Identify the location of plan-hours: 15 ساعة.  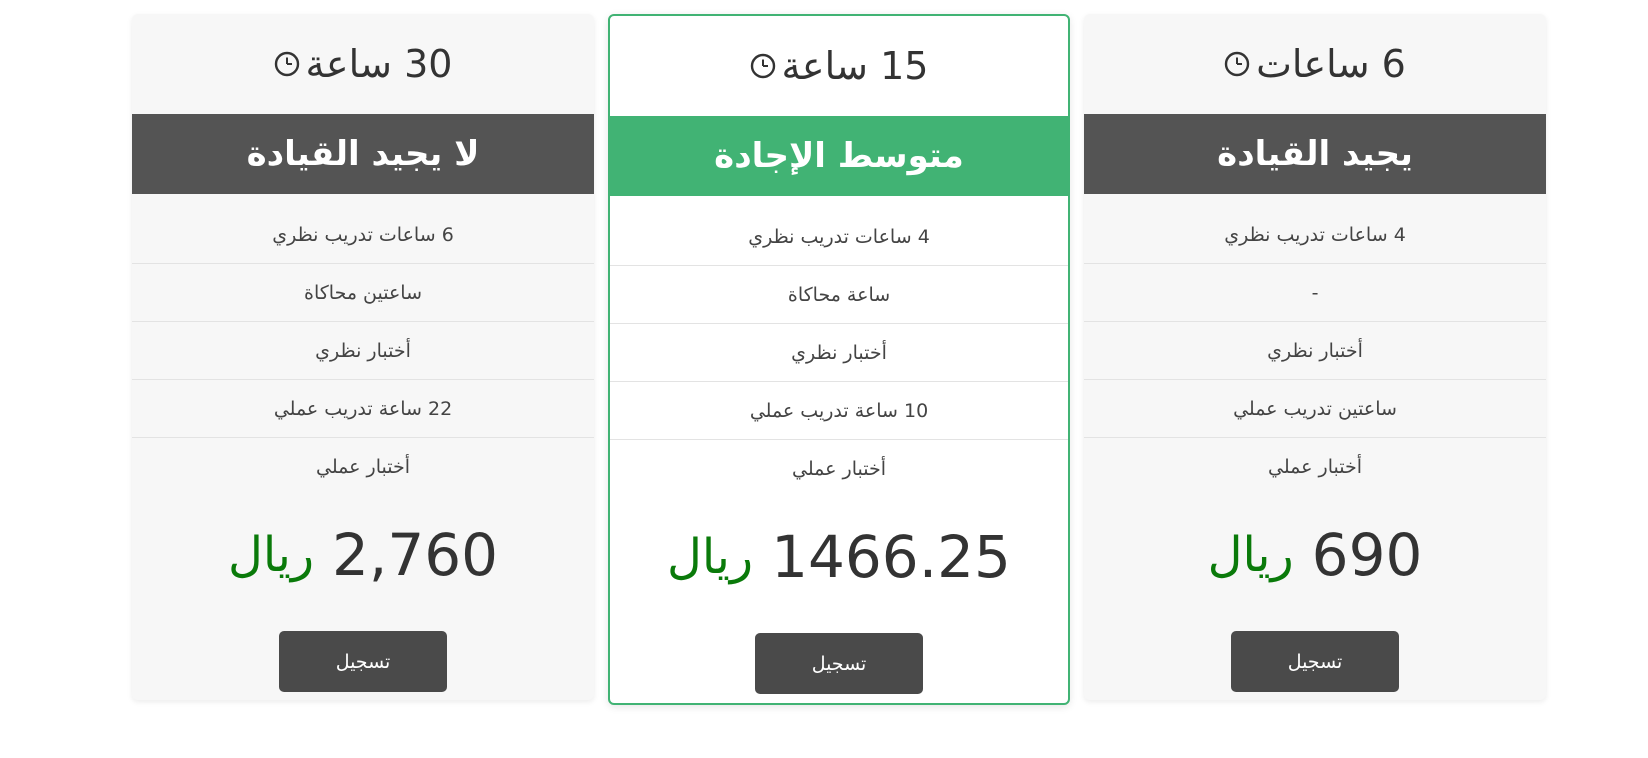
(839, 66).